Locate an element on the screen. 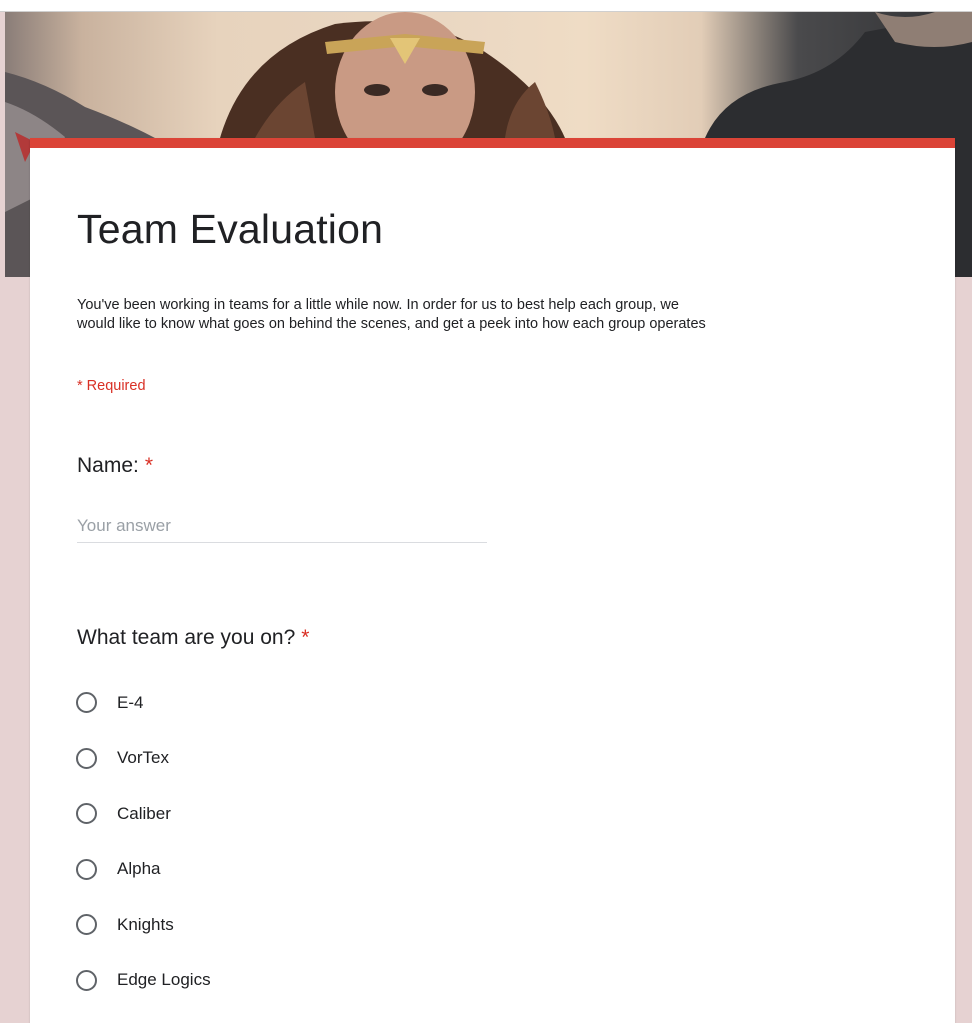 The image size is (972, 1023). option-label: Alpha is located at coordinates (139, 869).